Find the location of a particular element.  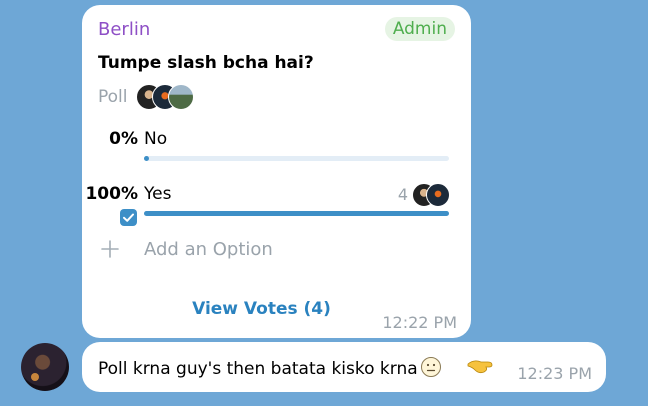

avatar-detail is located at coordinates (35, 377).